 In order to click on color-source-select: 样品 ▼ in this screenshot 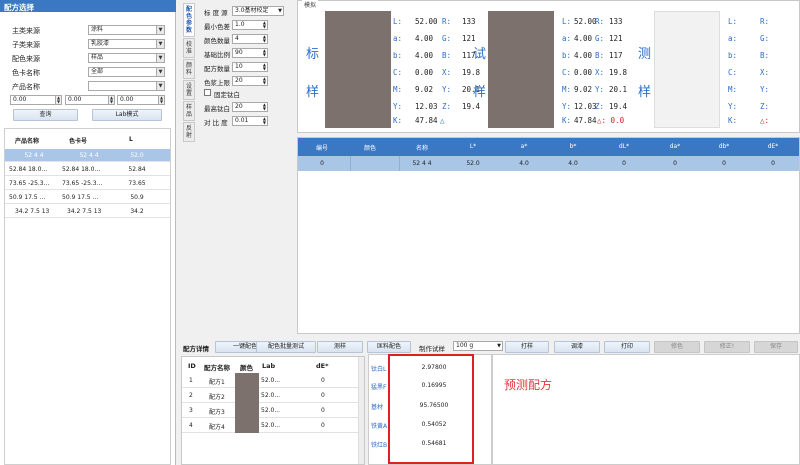, I will do `click(126, 58)`.